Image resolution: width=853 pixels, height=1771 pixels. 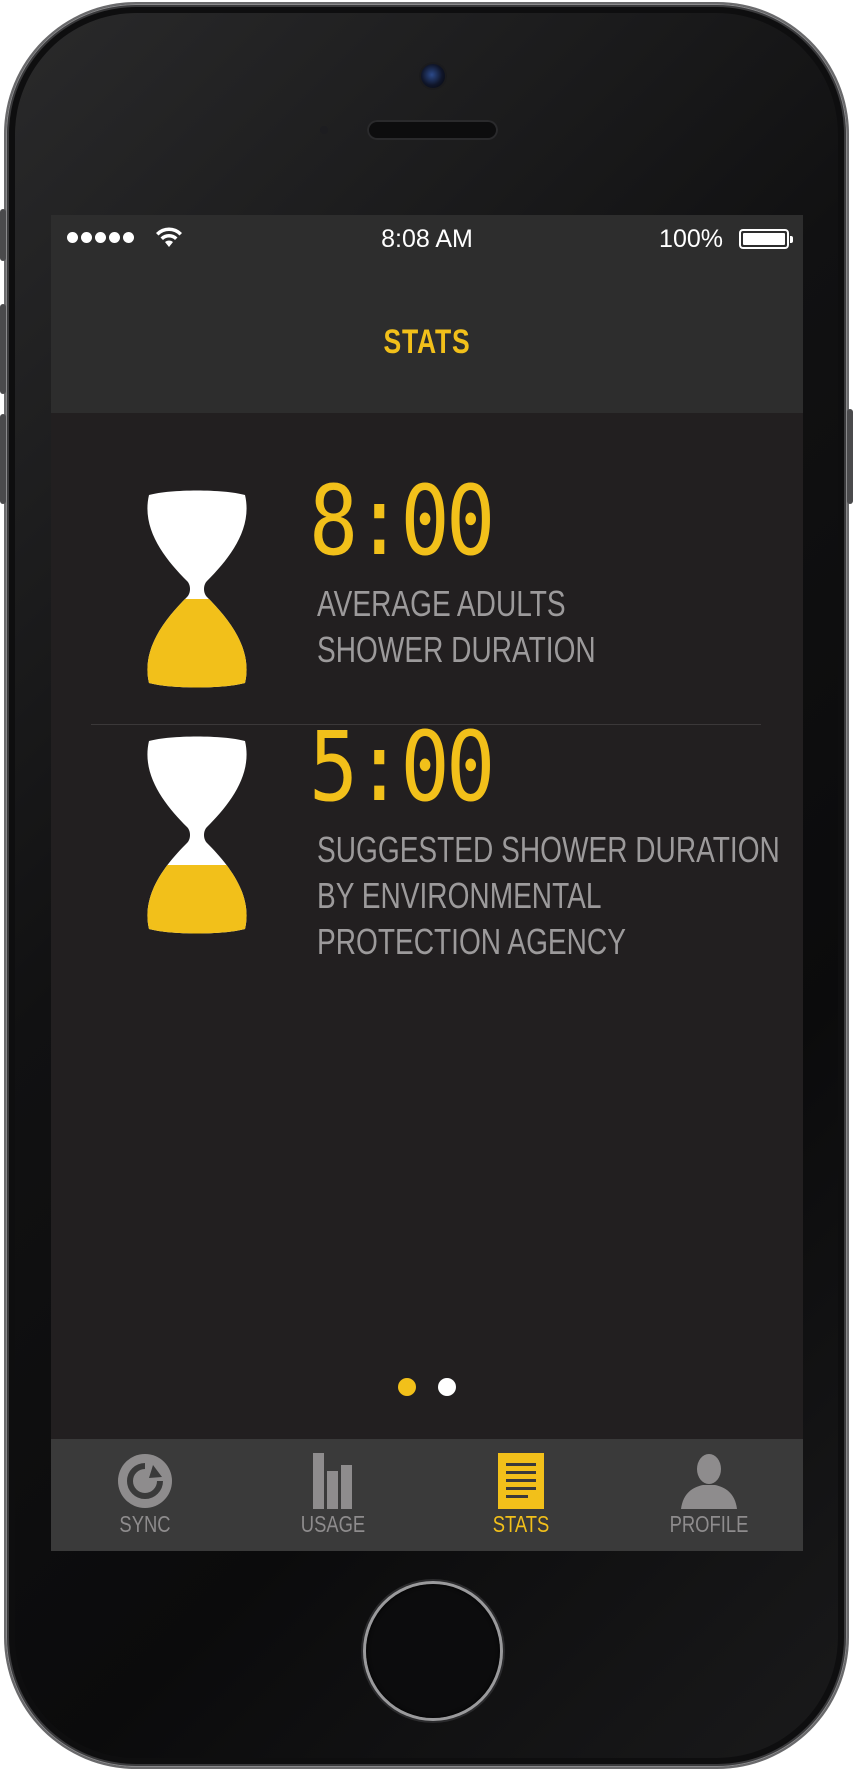 I want to click on sync-icon, so click(x=145, y=1481).